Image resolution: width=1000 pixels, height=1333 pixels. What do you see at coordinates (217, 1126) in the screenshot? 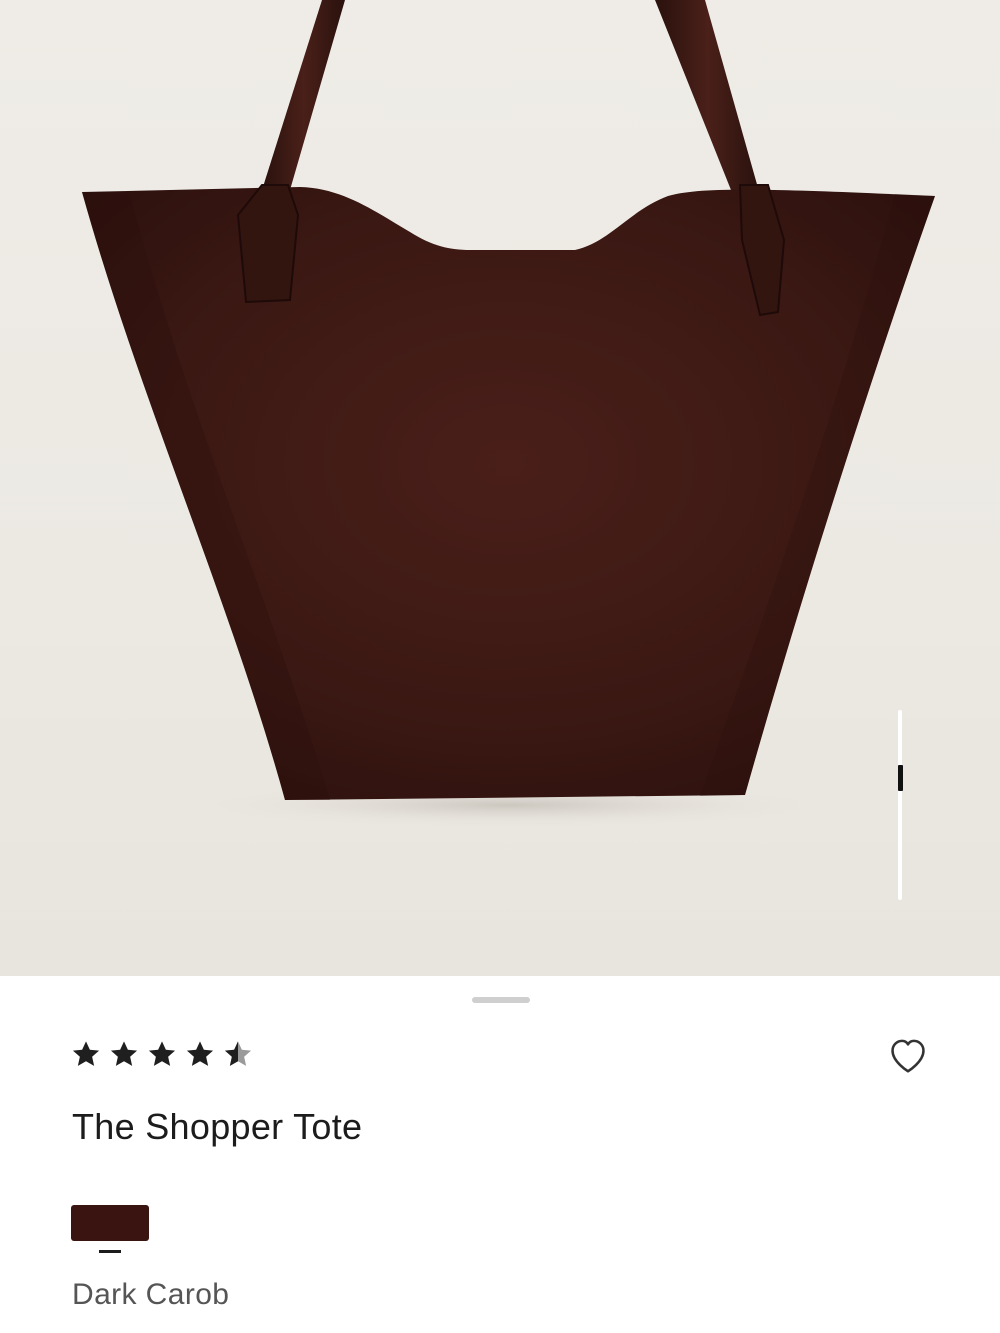
I see `product-title: The Shopper Tote` at bounding box center [217, 1126].